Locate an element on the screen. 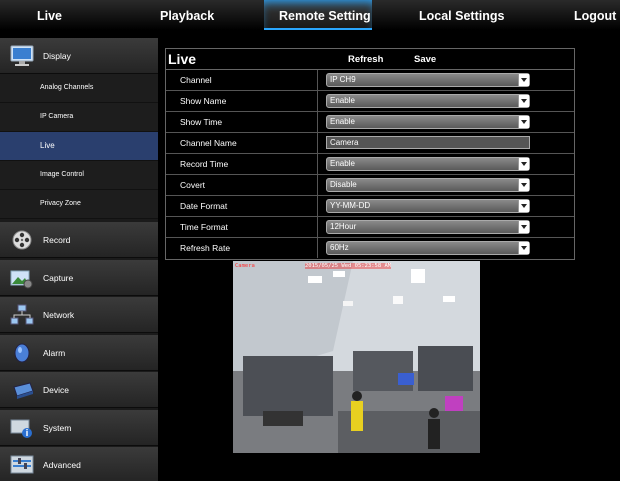 This screenshot has height=481, width=620. time-format-select: 12Hour is located at coordinates (428, 227).